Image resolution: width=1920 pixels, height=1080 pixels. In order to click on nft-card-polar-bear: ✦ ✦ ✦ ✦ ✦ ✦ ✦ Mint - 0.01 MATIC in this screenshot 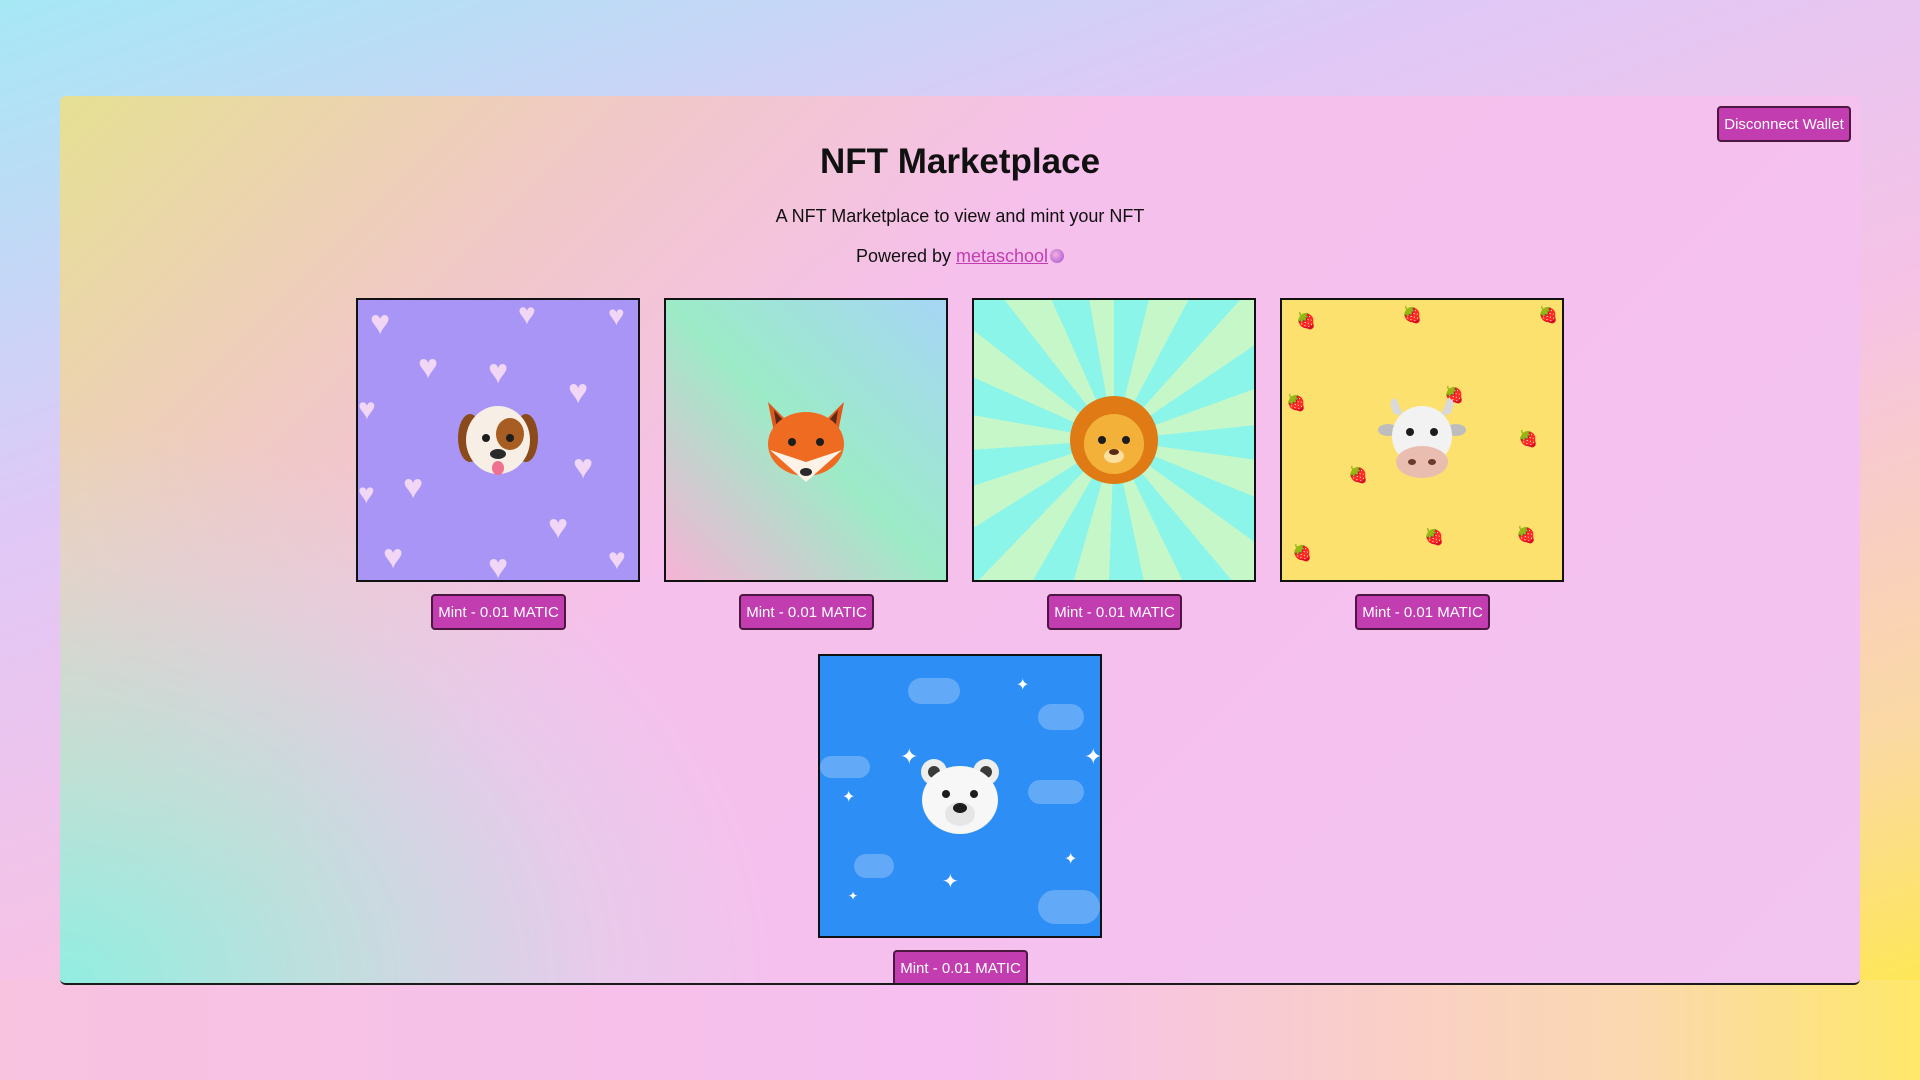, I will do `click(960, 818)`.